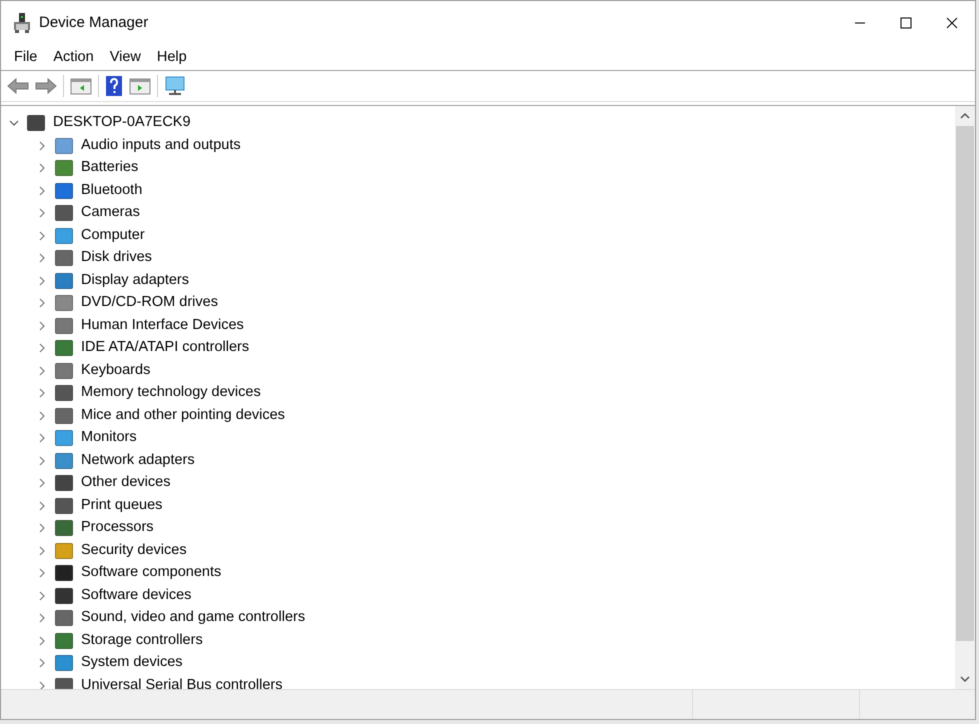  I want to click on help-icon, so click(114, 86).